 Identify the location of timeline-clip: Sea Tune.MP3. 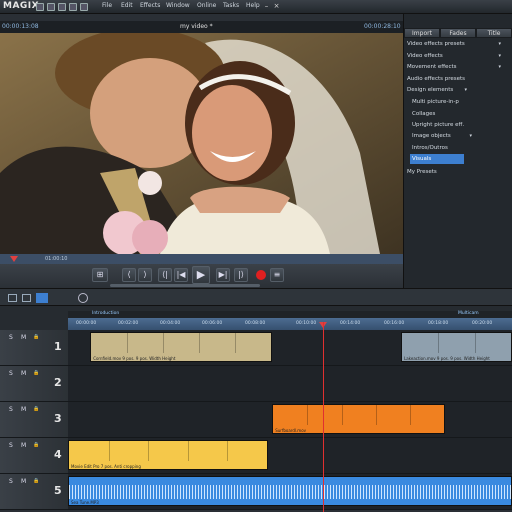
(290, 491).